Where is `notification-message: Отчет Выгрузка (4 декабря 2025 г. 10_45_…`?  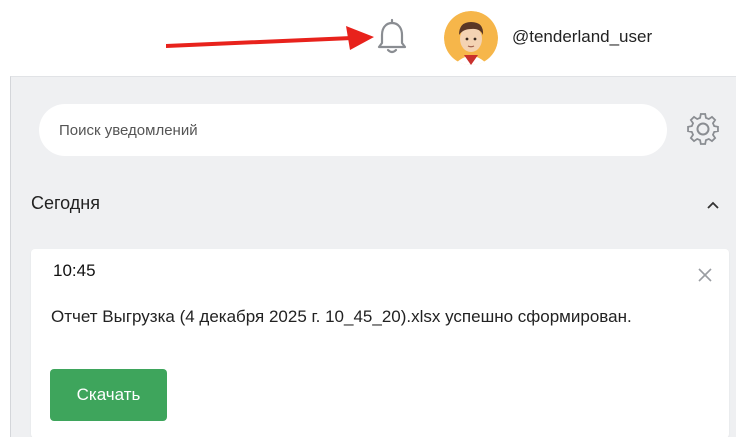
notification-message: Отчет Выгрузка (4 декабря 2025 г. 10_45_… is located at coordinates (341, 316).